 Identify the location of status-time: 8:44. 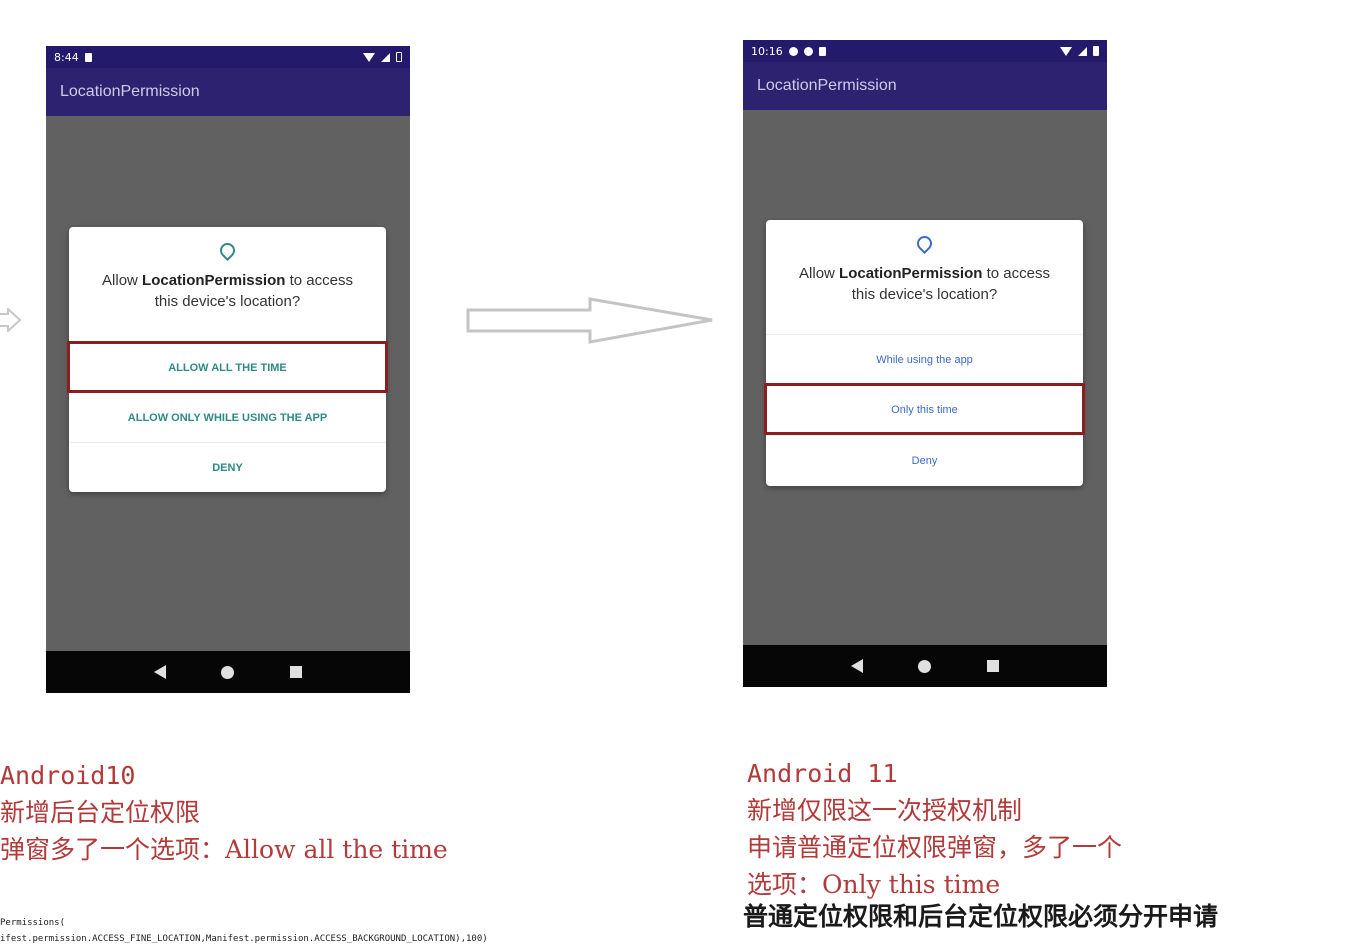
(66, 57).